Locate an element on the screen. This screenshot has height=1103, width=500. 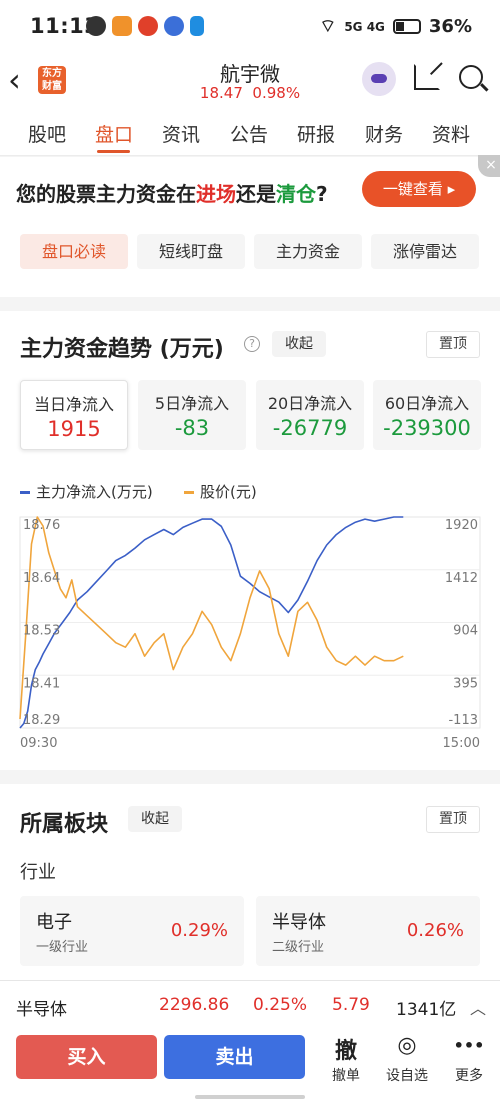
promo-text-in: 进场 is located at coordinates (216, 194).